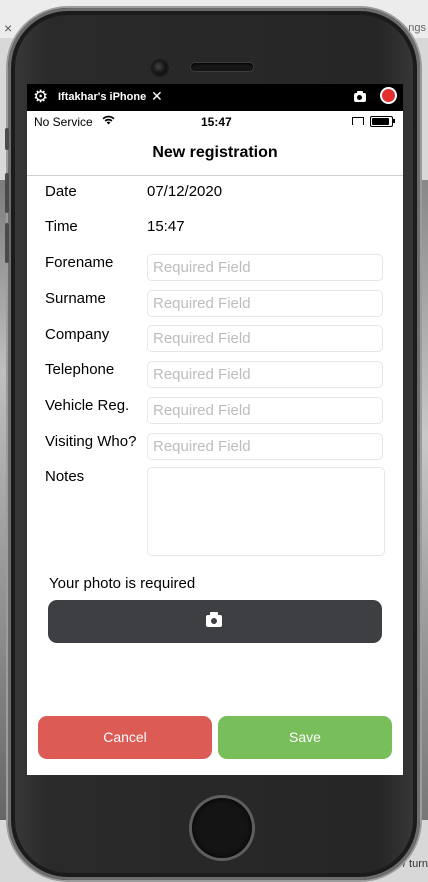 The width and height of the screenshot is (428, 882). What do you see at coordinates (157, 96) in the screenshot?
I see `close-icon: ✕` at bounding box center [157, 96].